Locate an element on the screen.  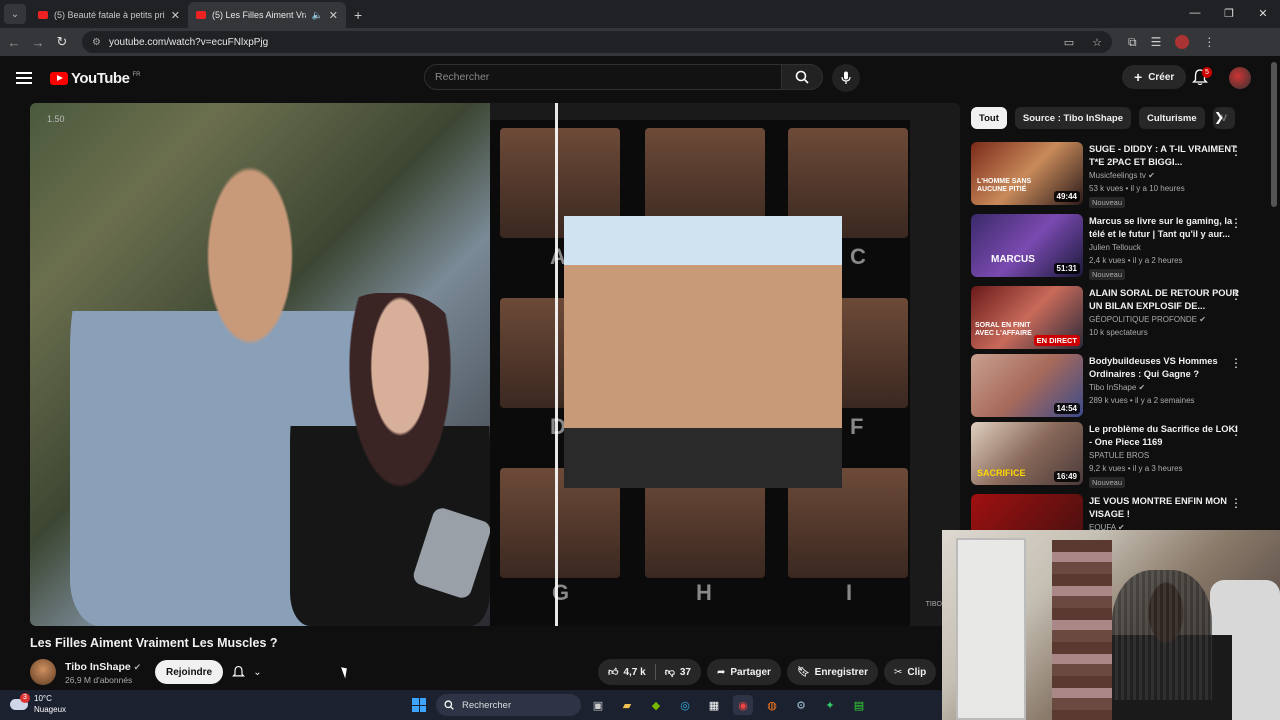
channel-name: Tibo InShape ✔ is located at coordinates (103, 667).